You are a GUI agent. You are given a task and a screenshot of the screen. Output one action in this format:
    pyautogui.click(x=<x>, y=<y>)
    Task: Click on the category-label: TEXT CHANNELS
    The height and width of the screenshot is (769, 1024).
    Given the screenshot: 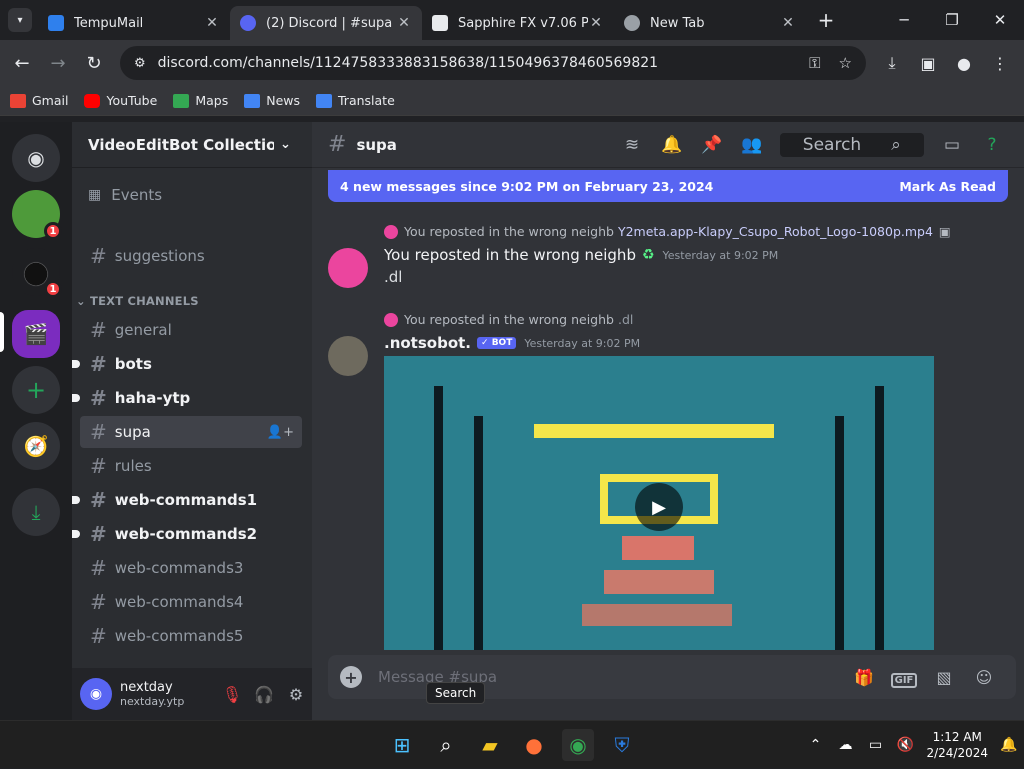 What is the action you would take?
    pyautogui.click(x=144, y=301)
    